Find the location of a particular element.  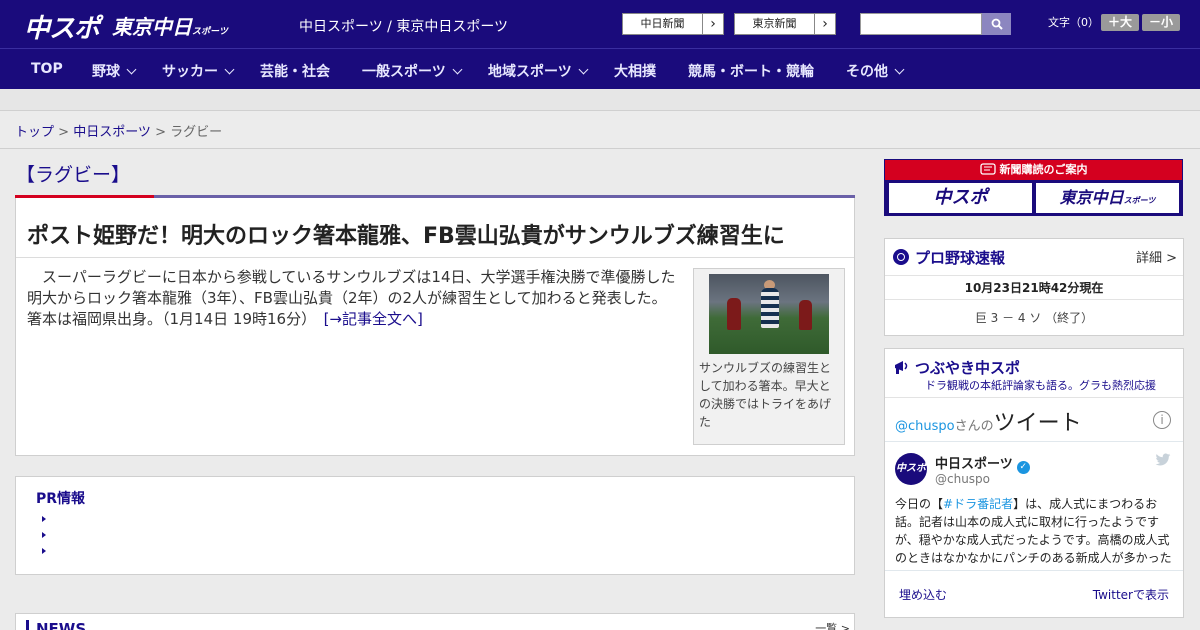

tokyo-chunichi-logo: 東京中日スポーツ is located at coordinates (170, 25).